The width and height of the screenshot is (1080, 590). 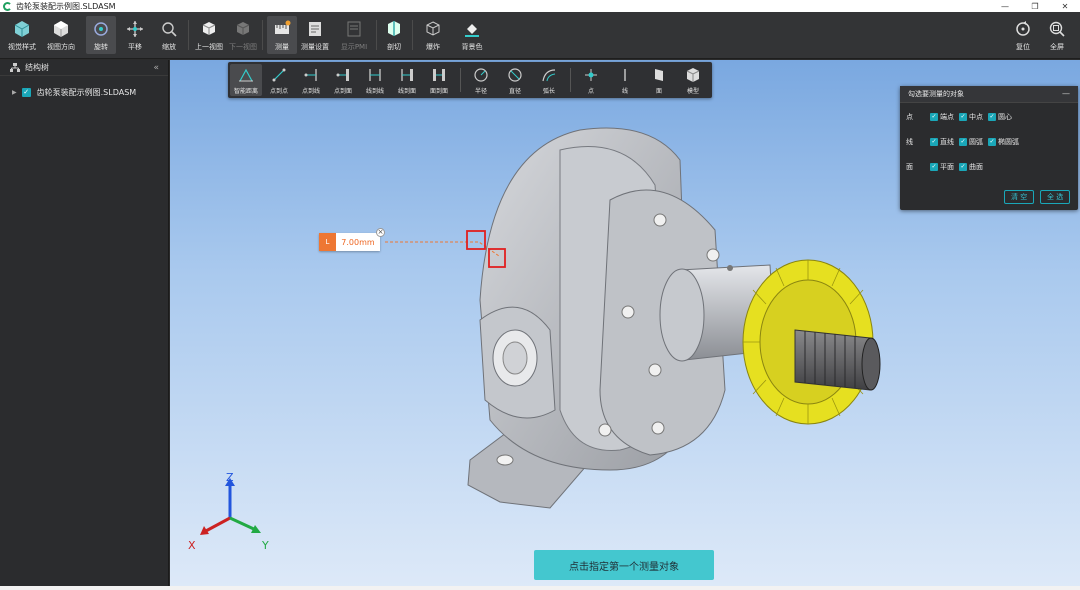 What do you see at coordinates (66, 6) in the screenshot?
I see `window-title: 齿轮泵装配示例图.SLDASM` at bounding box center [66, 6].